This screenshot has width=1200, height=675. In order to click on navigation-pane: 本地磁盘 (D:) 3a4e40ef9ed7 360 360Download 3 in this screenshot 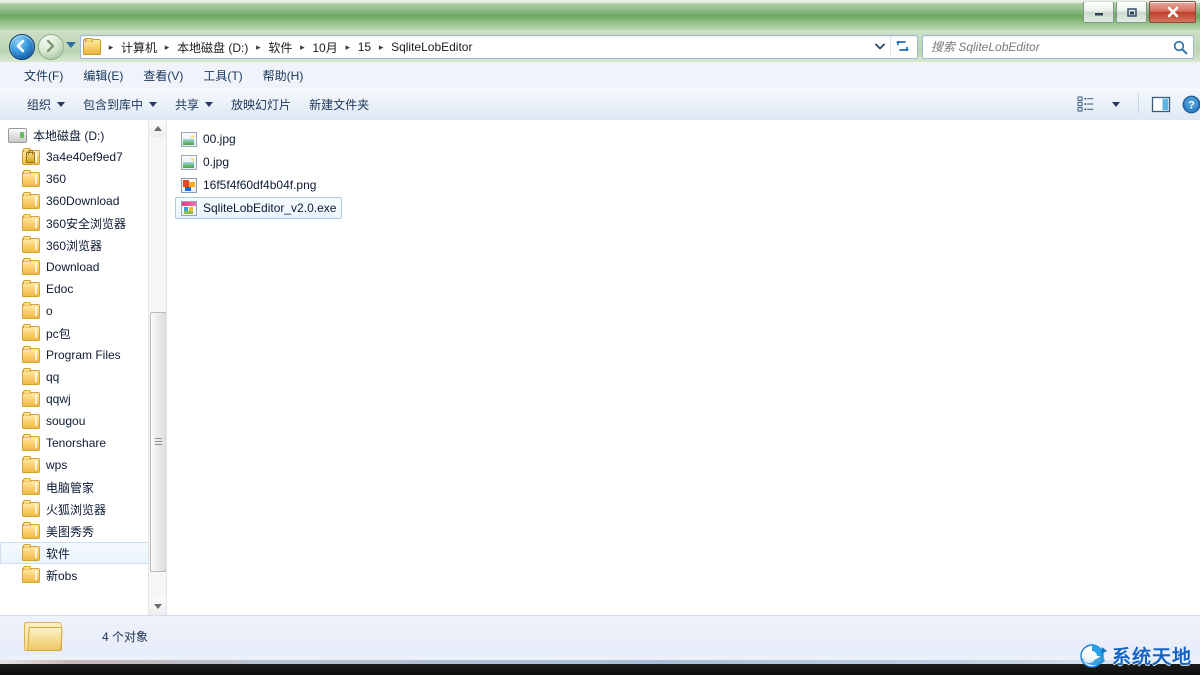, I will do `click(83, 367)`.